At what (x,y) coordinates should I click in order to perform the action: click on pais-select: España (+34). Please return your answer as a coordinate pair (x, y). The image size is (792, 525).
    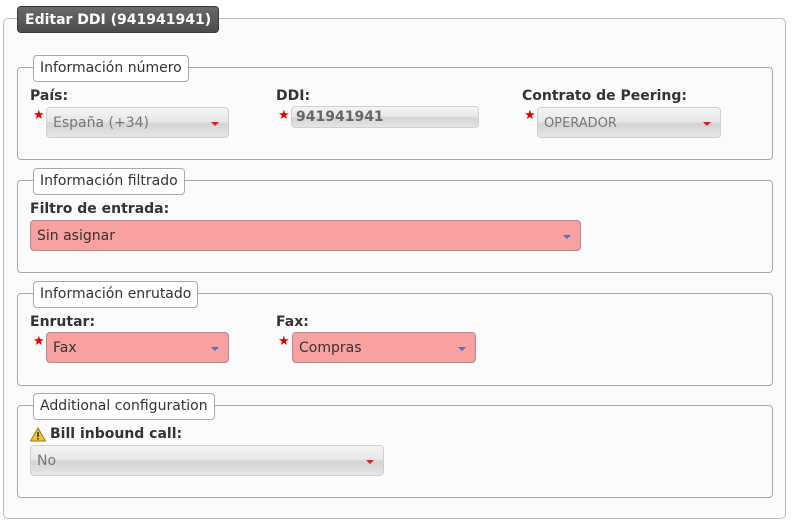
    Looking at the image, I should click on (137, 122).